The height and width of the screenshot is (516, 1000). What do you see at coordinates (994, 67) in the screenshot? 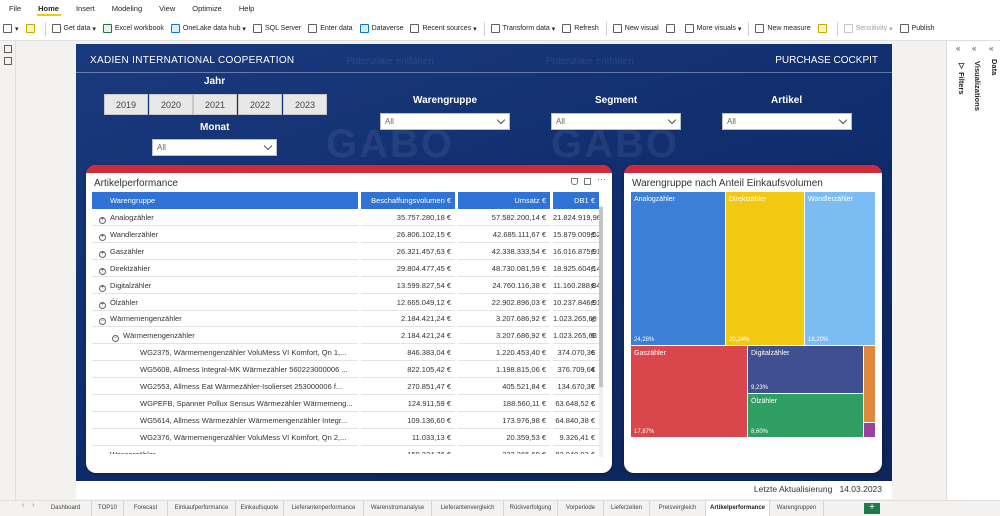
I see `data-pane-tab: Data` at bounding box center [994, 67].